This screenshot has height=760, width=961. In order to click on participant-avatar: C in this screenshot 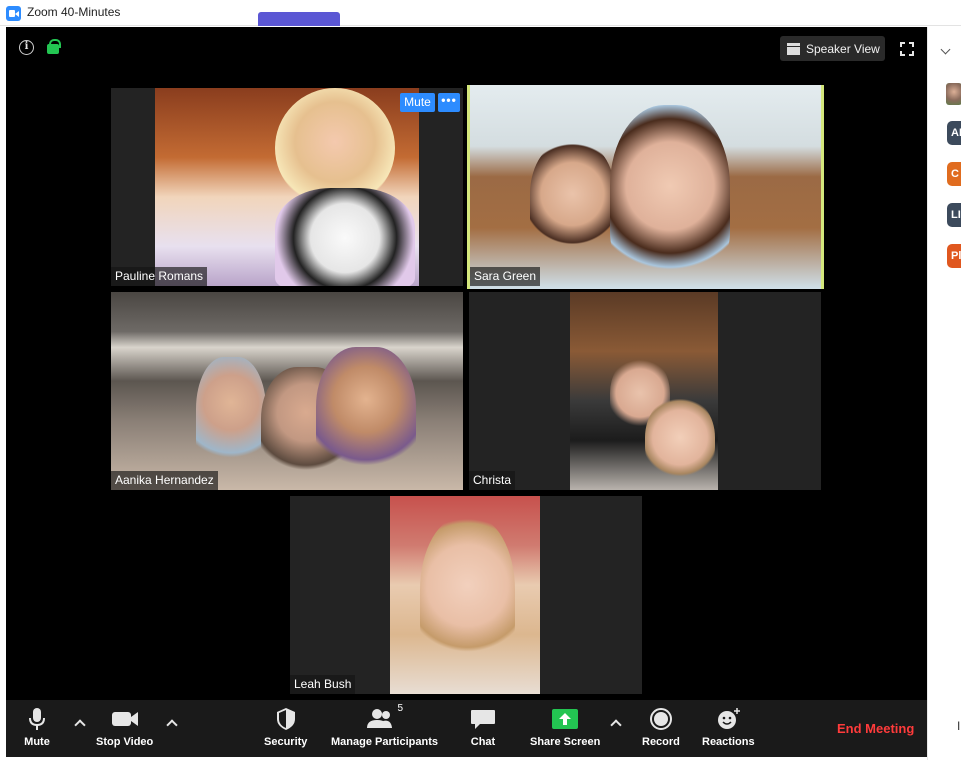, I will do `click(954, 174)`.